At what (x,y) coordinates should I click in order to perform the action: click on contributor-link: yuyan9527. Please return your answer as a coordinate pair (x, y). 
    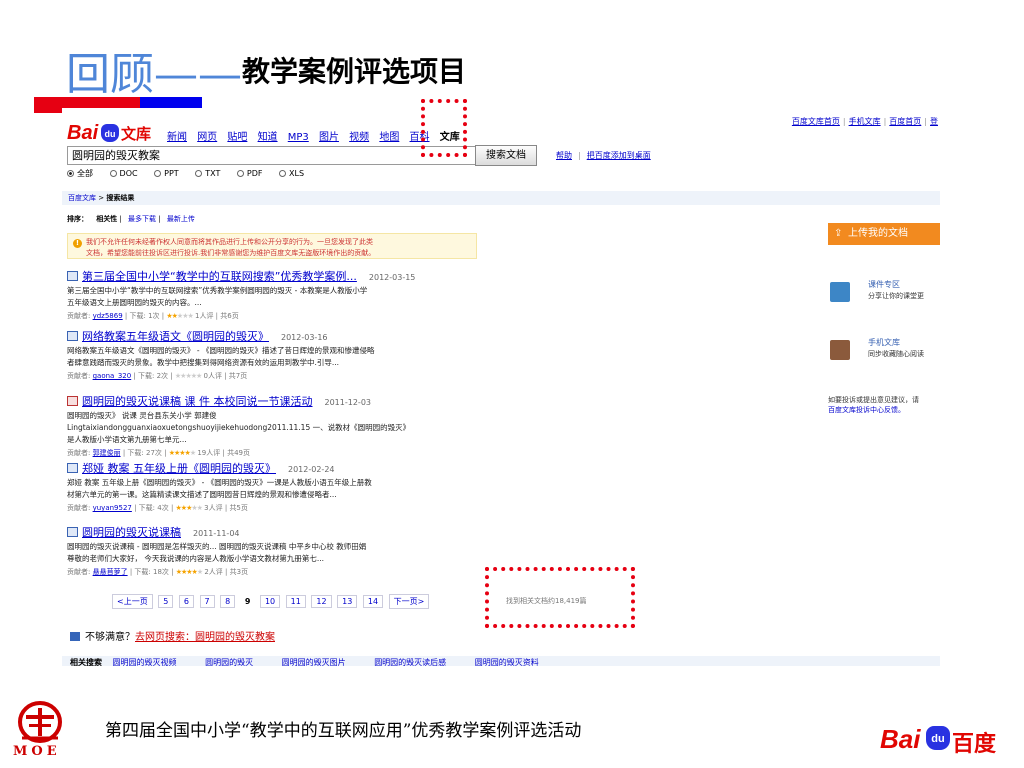
    Looking at the image, I should click on (112, 508).